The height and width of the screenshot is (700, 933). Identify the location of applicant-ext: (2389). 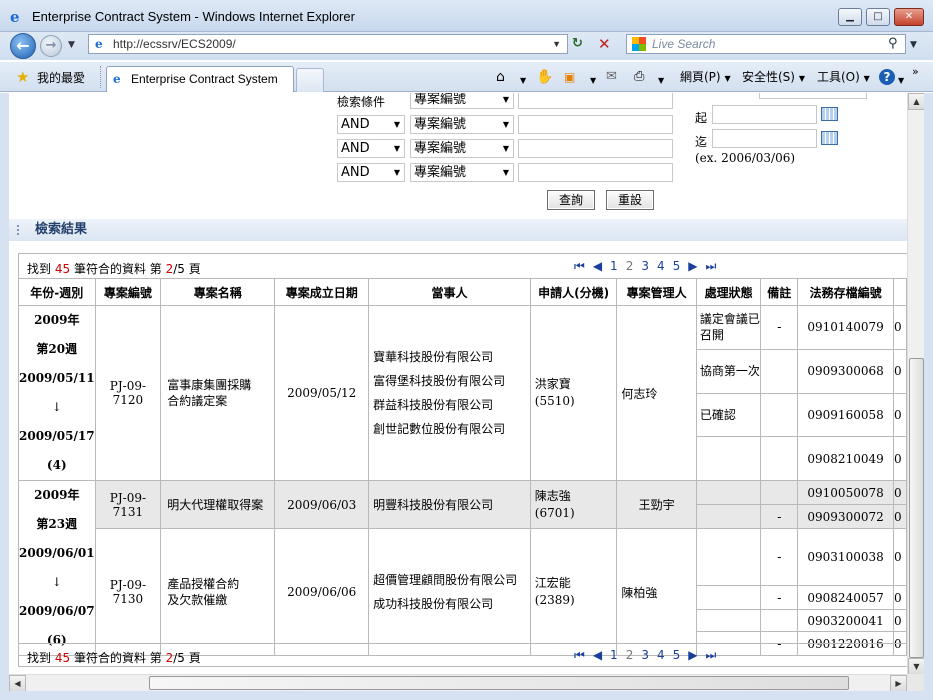
(554, 600).